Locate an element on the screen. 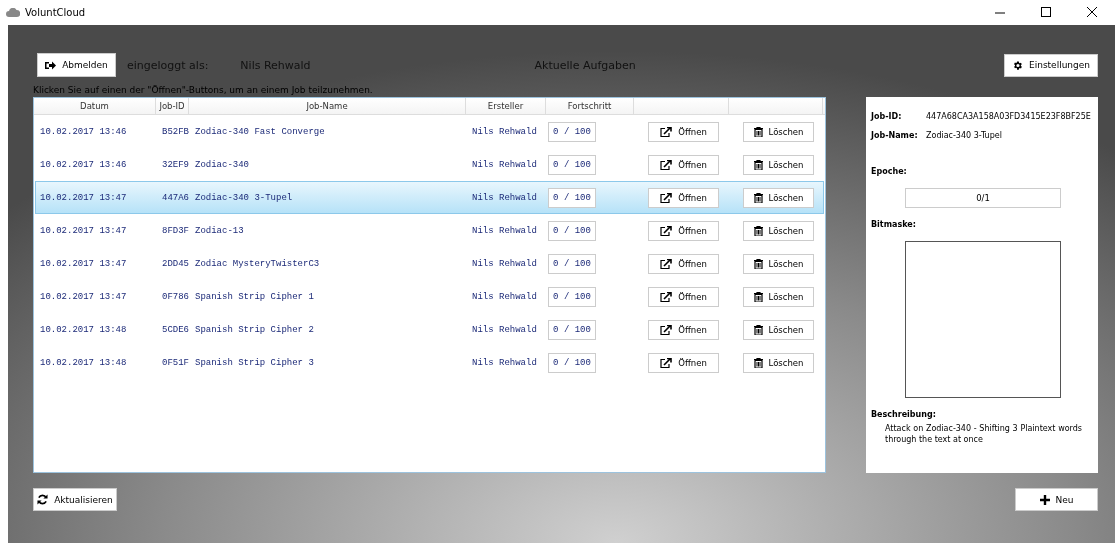  epoch-field: 0/1 is located at coordinates (983, 198).